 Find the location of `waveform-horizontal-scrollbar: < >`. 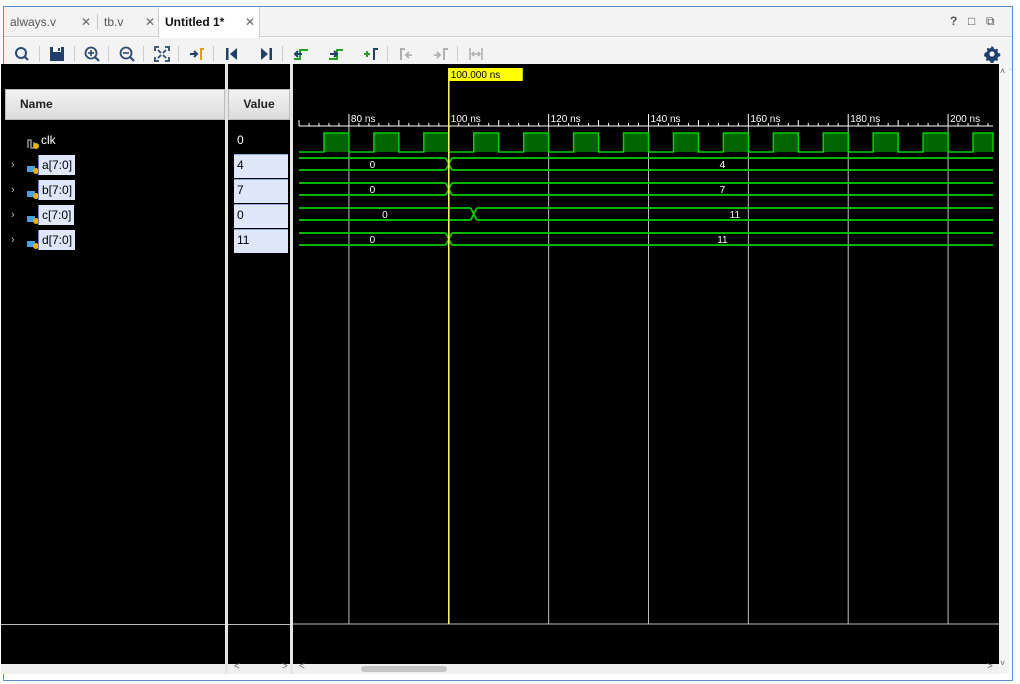

waveform-horizontal-scrollbar: < > is located at coordinates (646, 667).